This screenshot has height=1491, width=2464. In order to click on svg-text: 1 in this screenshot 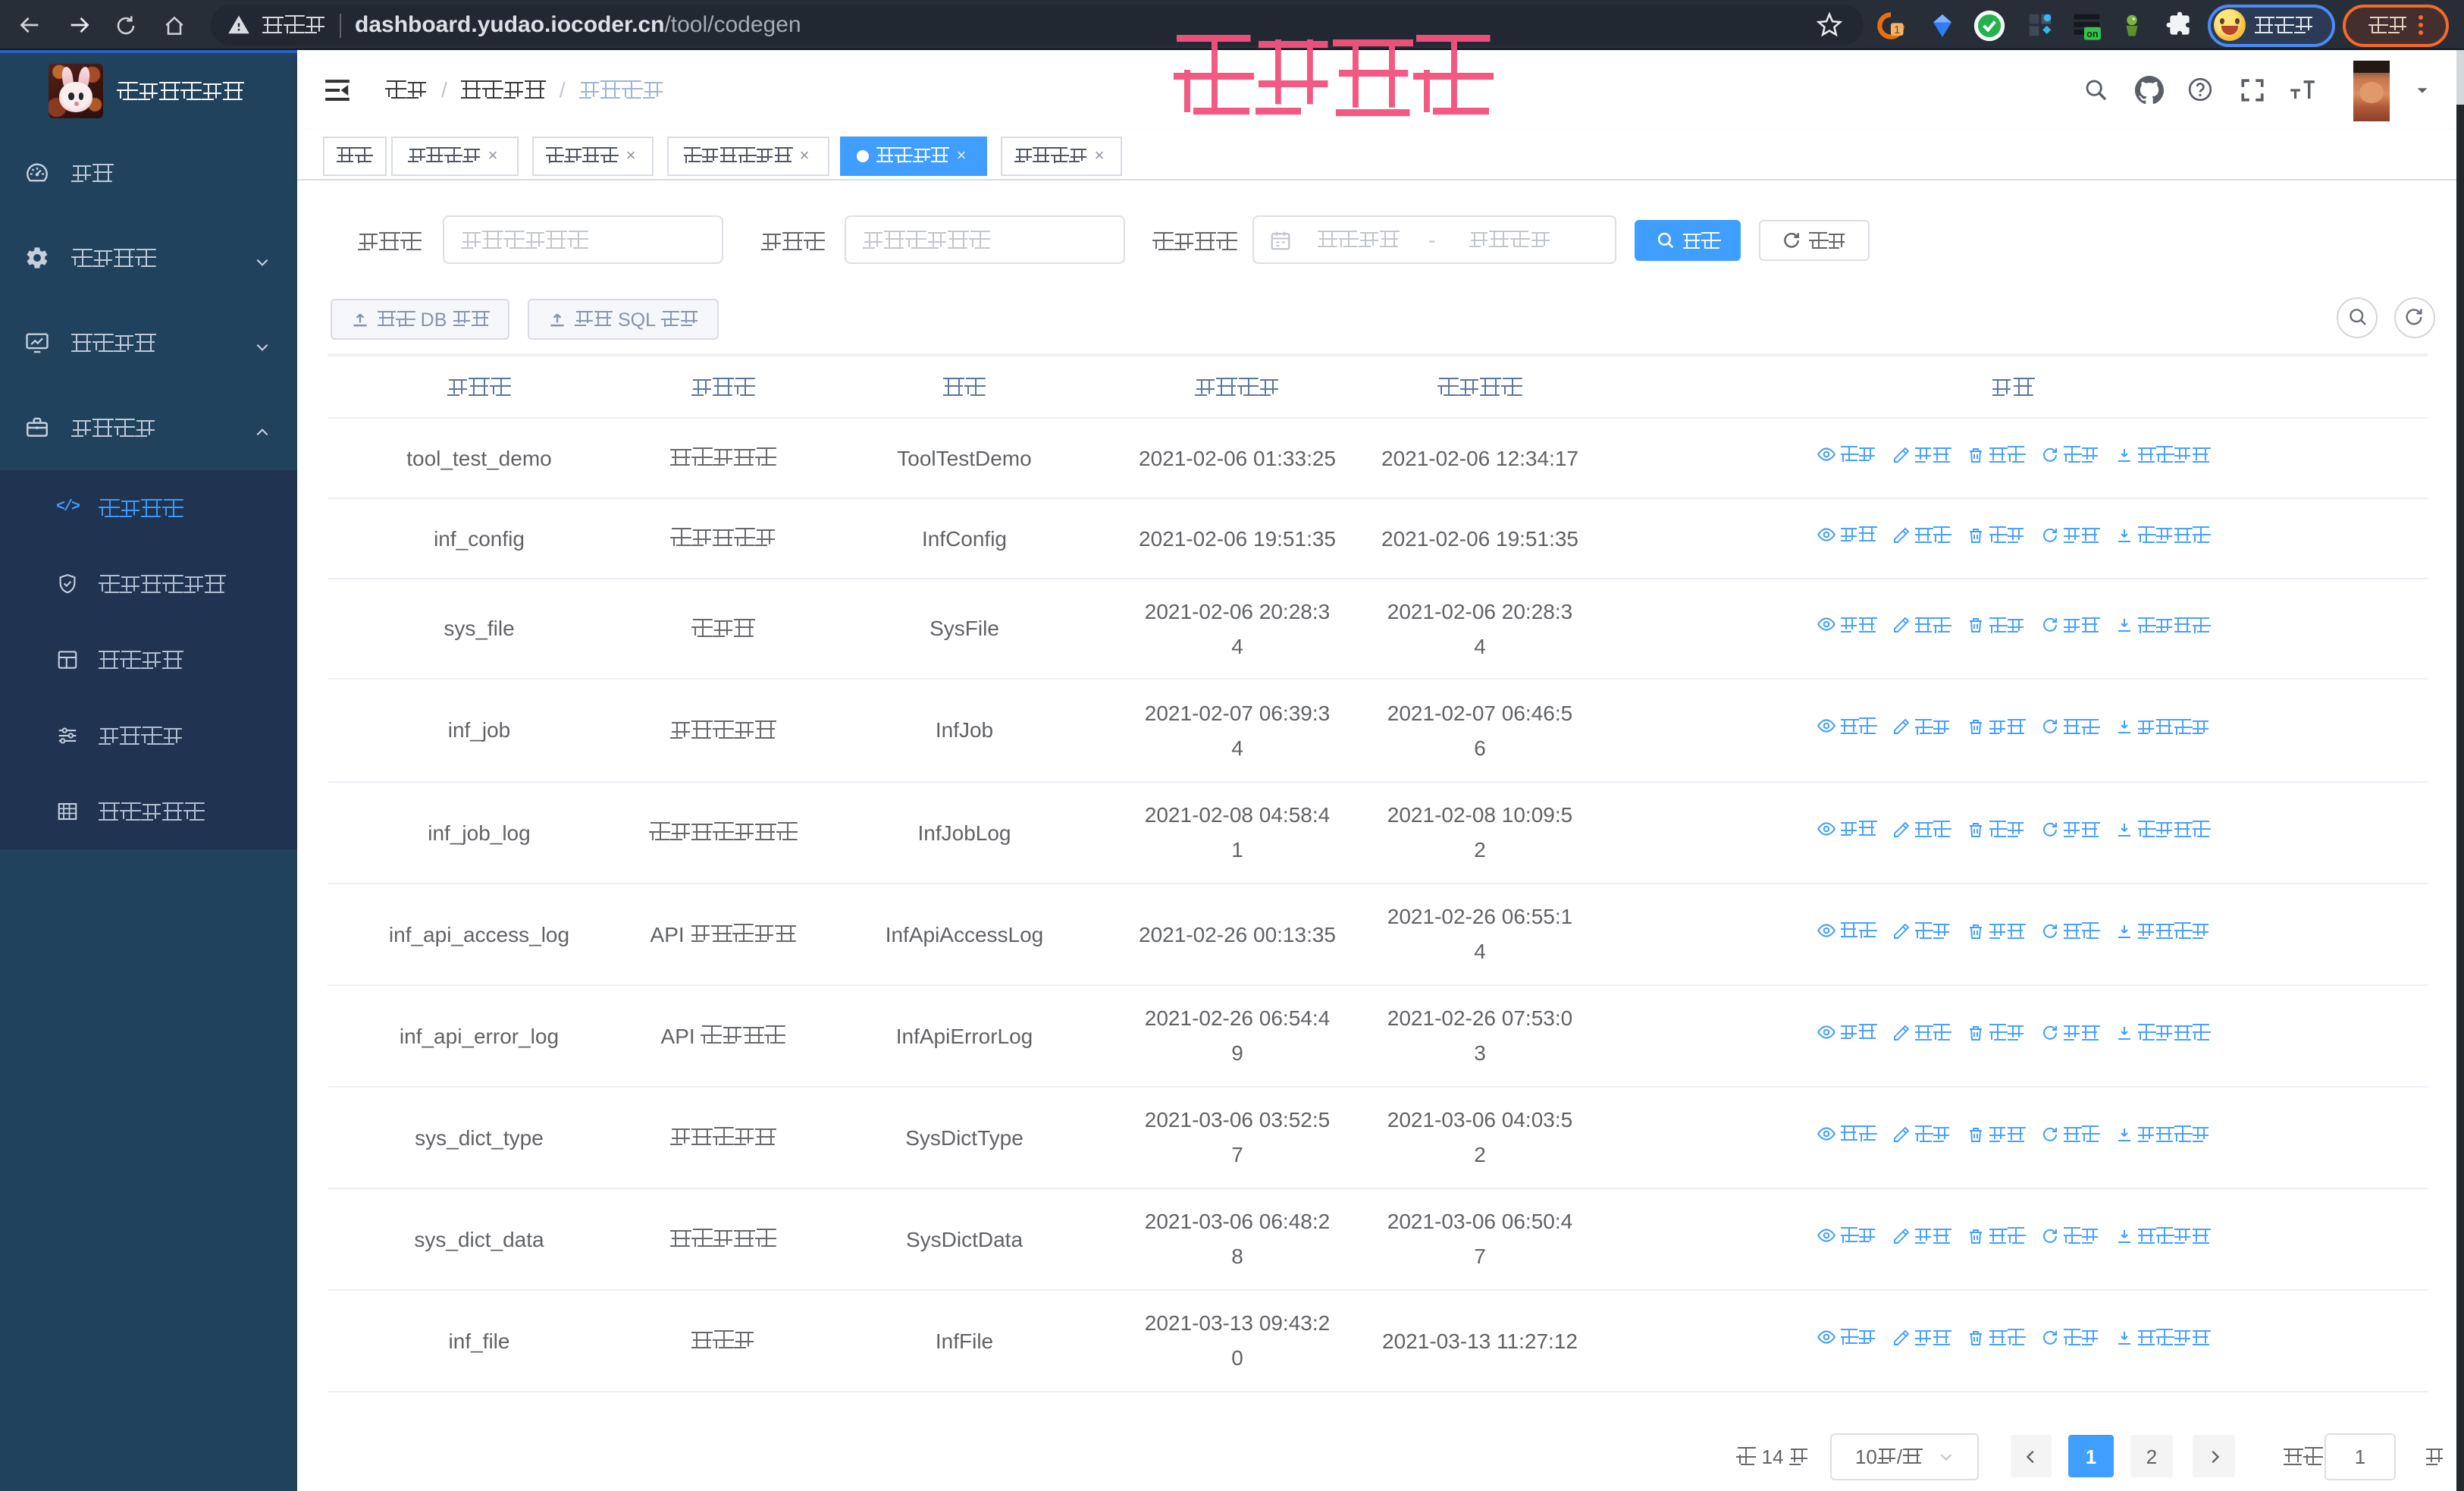, I will do `click(1897, 30)`.